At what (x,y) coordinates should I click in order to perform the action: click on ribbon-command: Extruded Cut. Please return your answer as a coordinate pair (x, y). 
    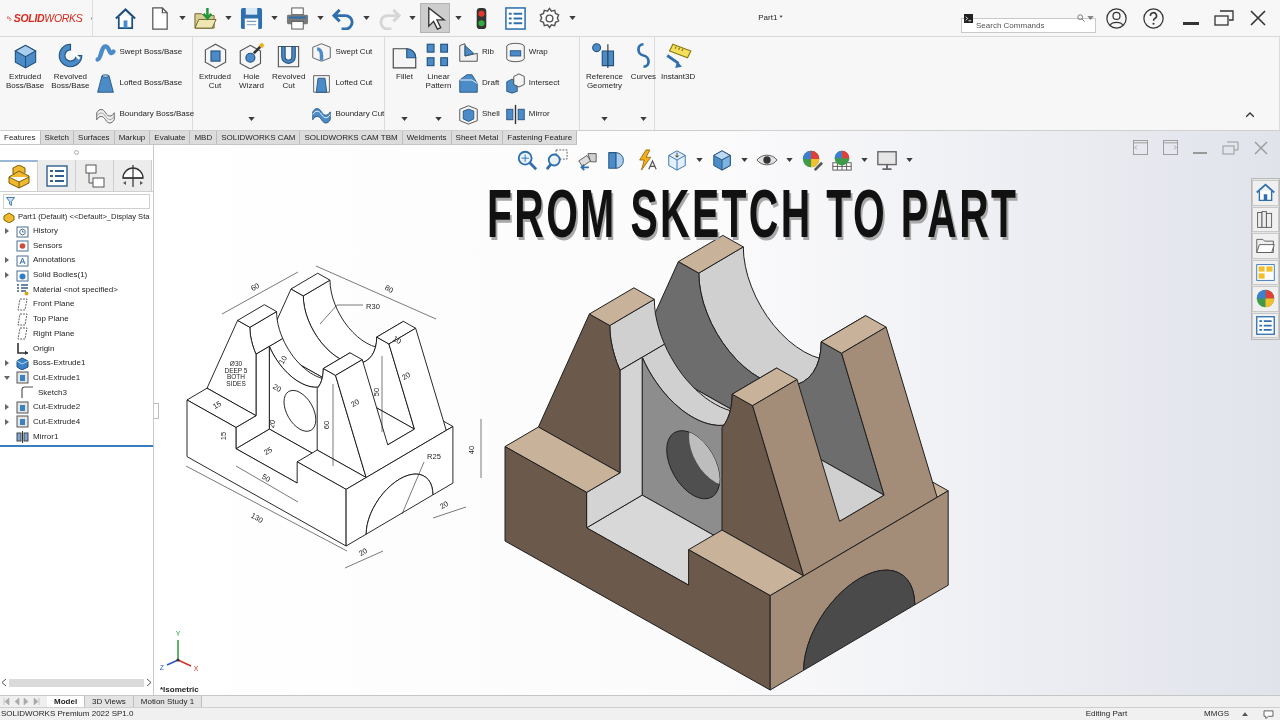
    Looking at the image, I should click on (215, 64).